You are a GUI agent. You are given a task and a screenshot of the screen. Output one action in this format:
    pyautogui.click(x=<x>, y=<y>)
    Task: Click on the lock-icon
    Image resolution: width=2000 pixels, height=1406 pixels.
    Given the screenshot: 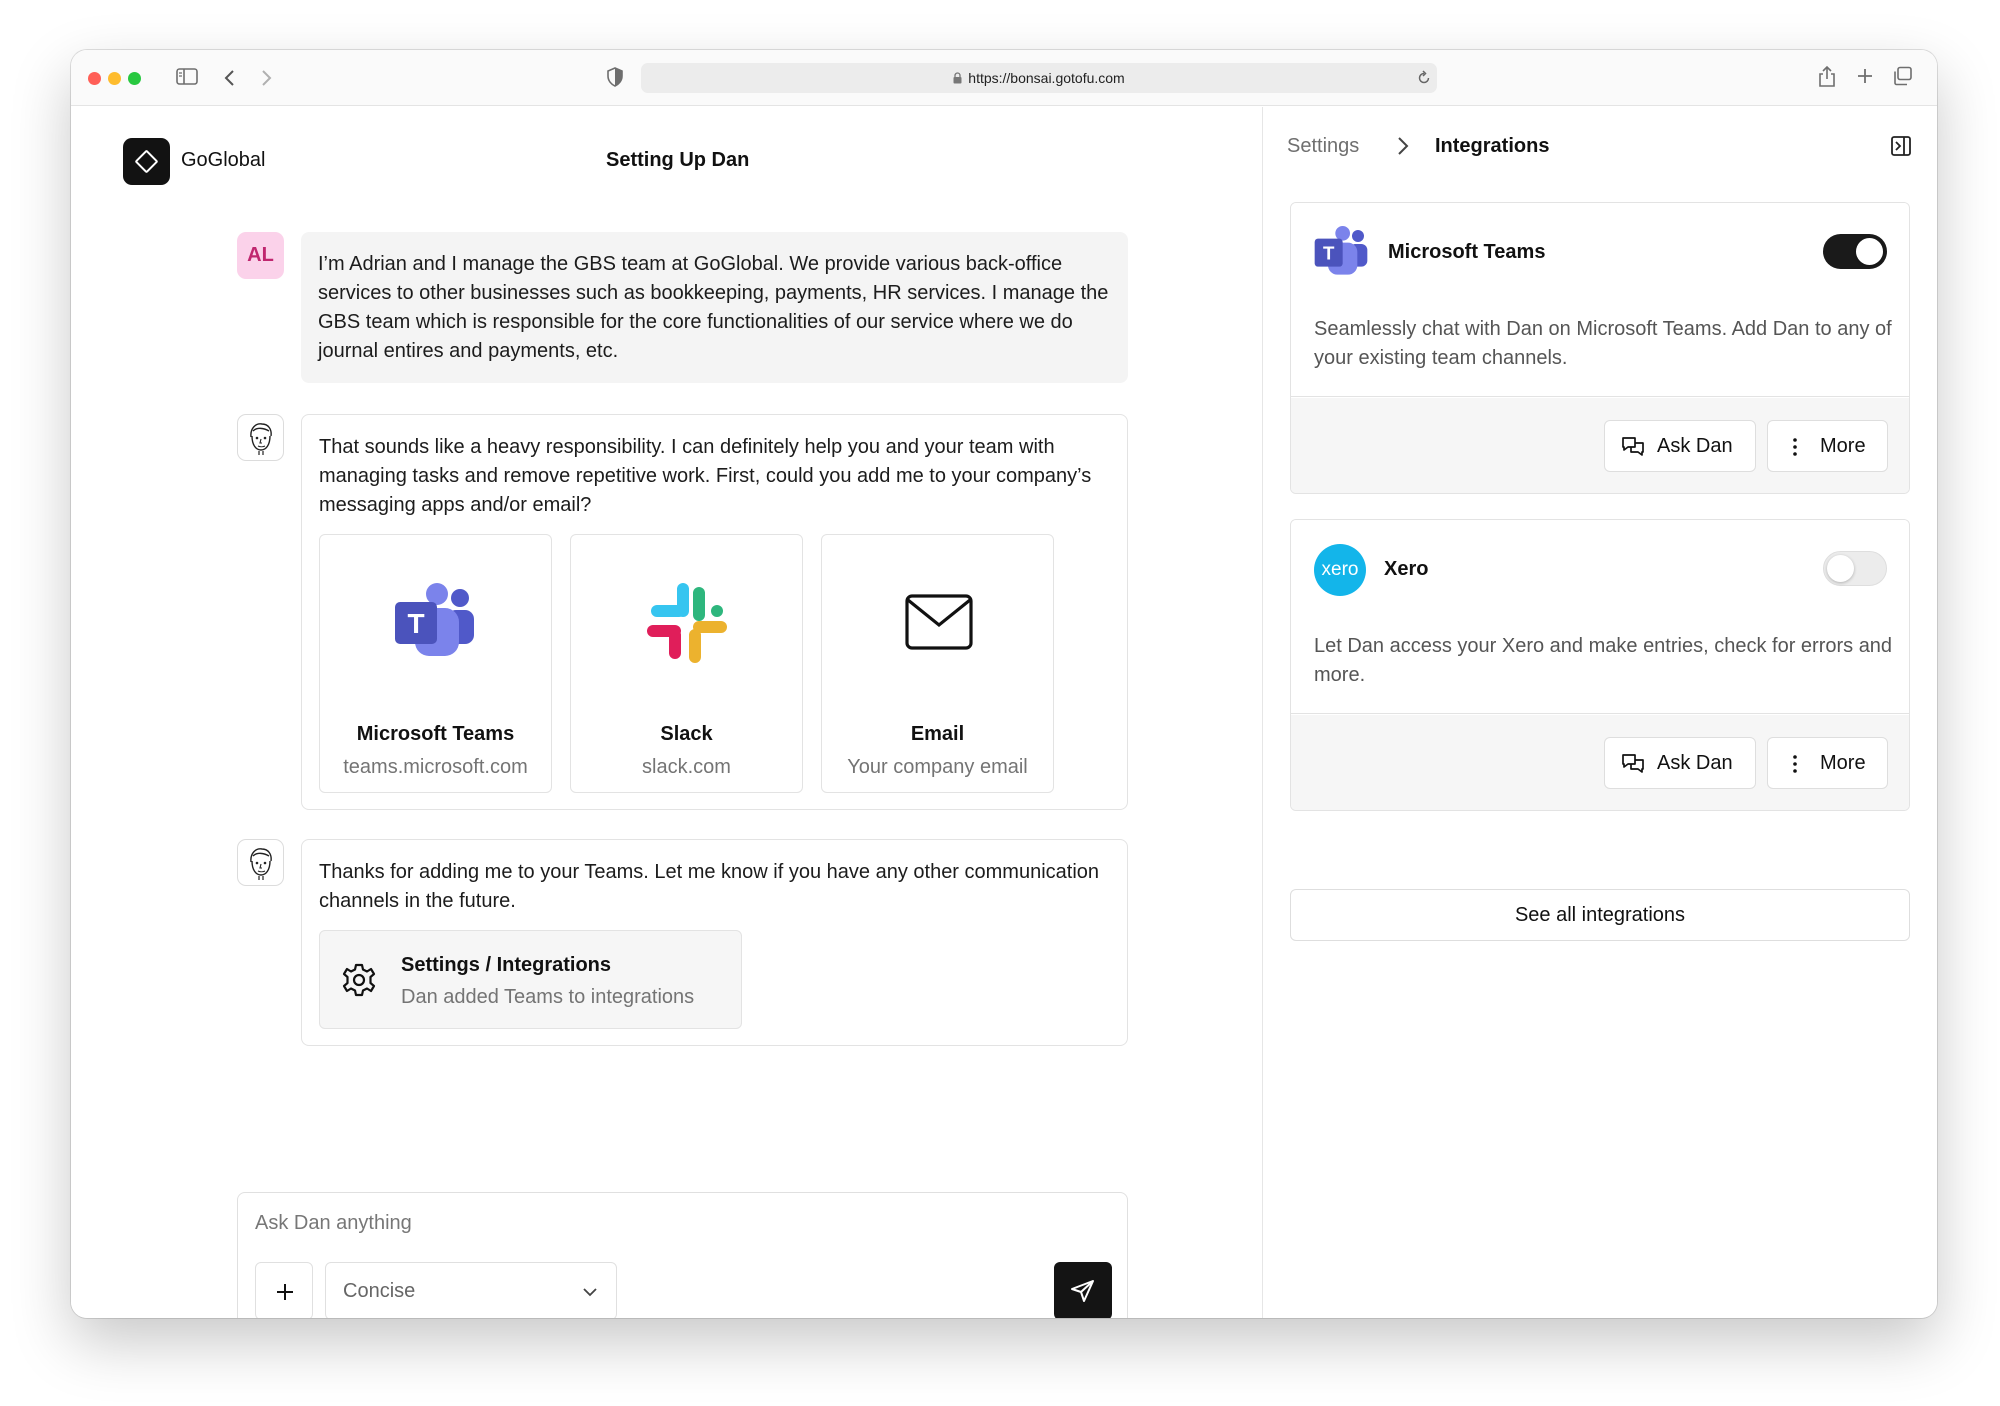 What is the action you would take?
    pyautogui.click(x=957, y=79)
    